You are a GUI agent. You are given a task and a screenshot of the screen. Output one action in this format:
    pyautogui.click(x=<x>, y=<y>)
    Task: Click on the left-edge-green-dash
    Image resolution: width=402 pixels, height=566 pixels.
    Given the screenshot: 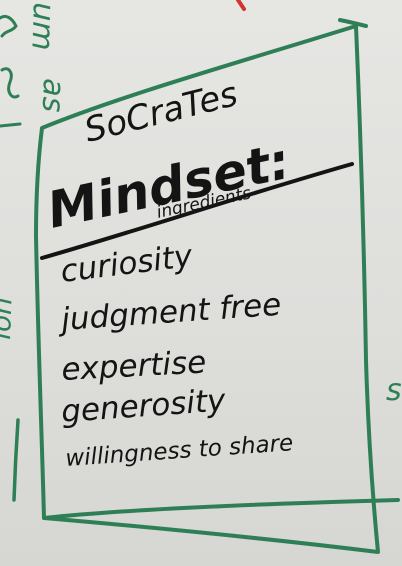 What is the action you would take?
    pyautogui.click(x=11, y=125)
    